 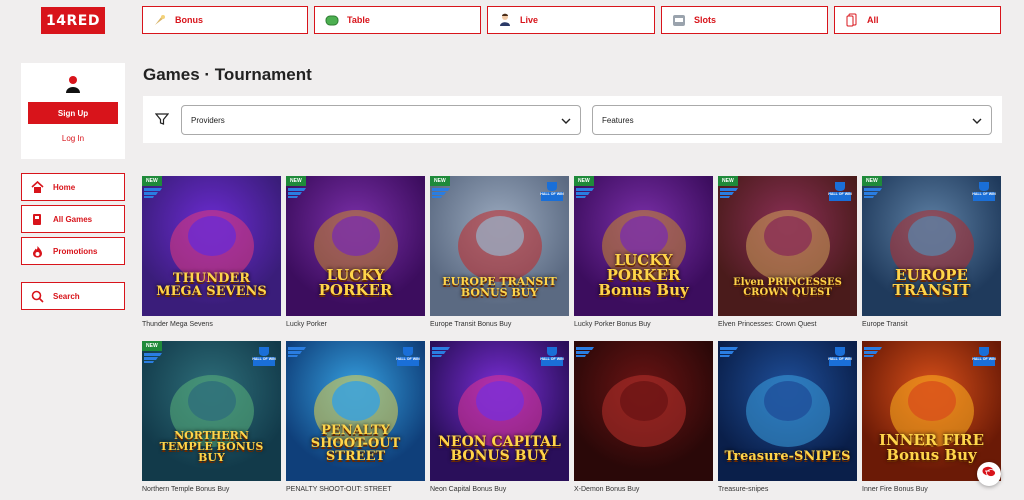 What do you see at coordinates (643, 324) in the screenshot?
I see `game-name: Lucky Porker Bonus Buy` at bounding box center [643, 324].